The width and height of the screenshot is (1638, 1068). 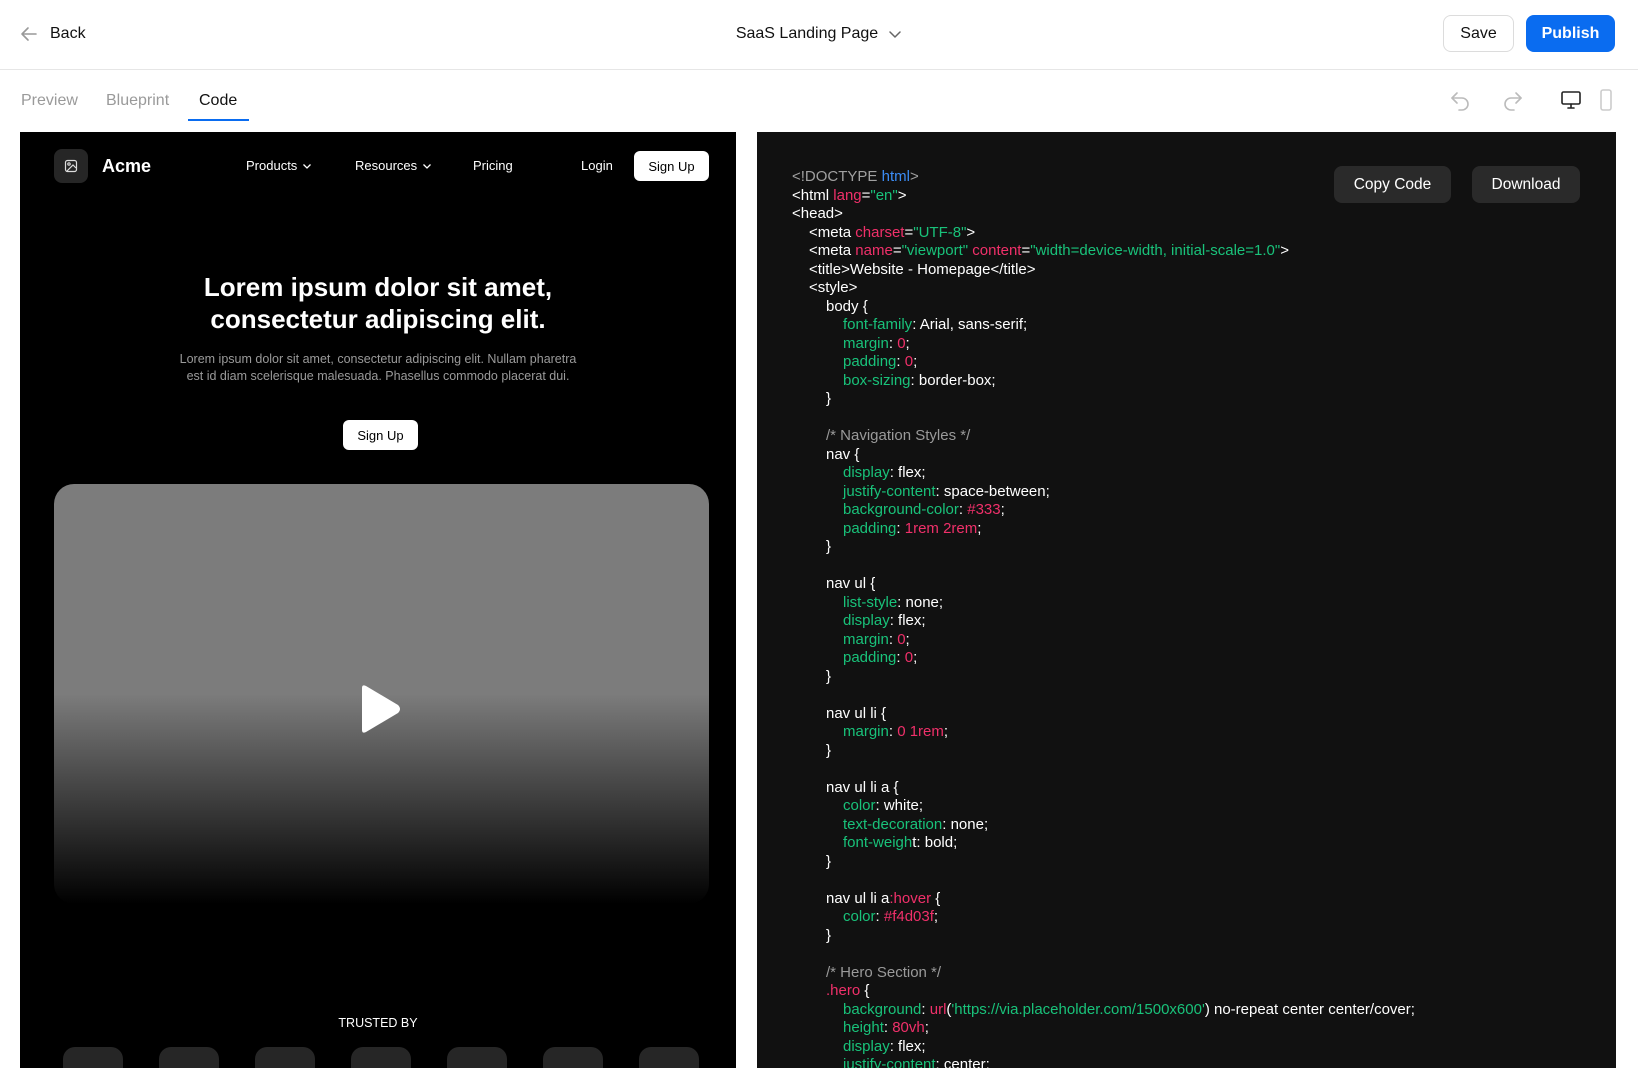 I want to click on brand-logo, so click(x=71, y=166).